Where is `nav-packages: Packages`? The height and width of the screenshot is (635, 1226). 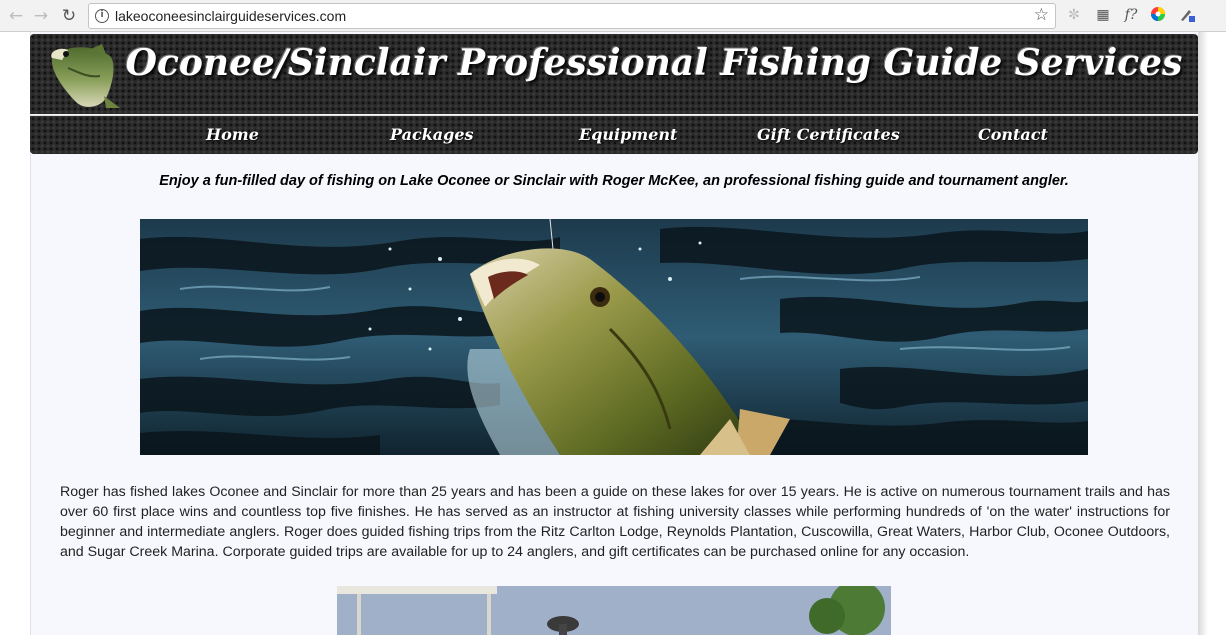
nav-packages: Packages is located at coordinates (432, 134).